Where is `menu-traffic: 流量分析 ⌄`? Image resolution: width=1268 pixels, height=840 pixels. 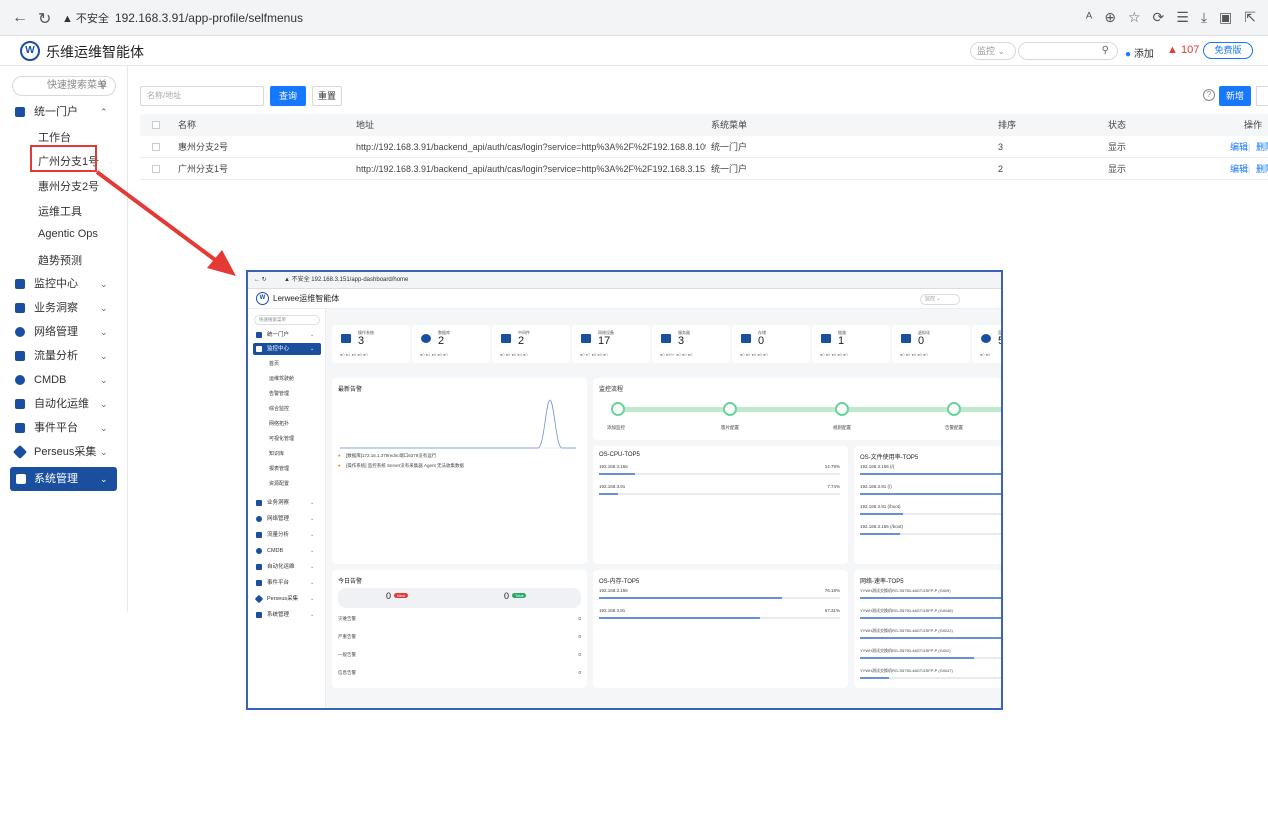
menu-traffic: 流量分析 ⌄ is located at coordinates (64, 356).